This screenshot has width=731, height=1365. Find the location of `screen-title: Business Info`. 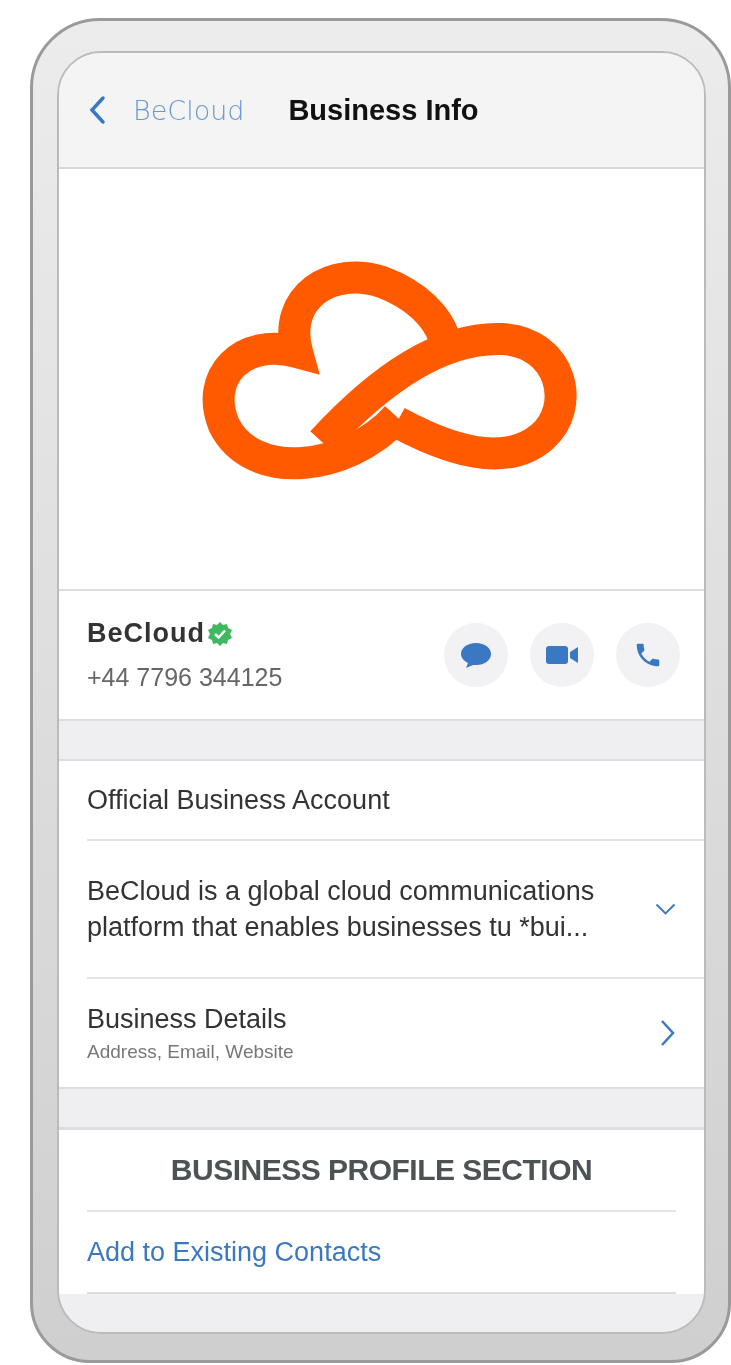

screen-title: Business Info is located at coordinates (383, 110).